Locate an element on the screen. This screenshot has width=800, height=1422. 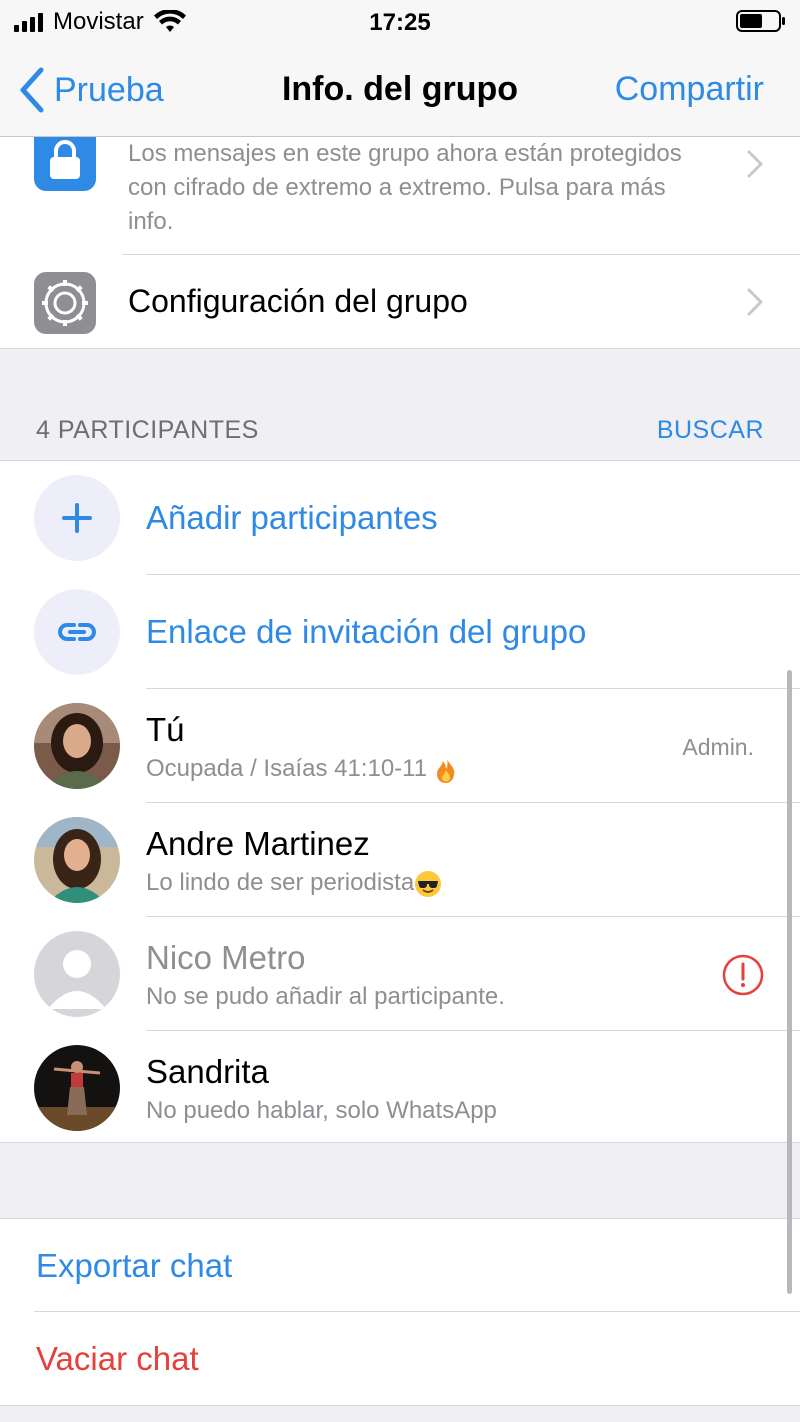
navigation-bar: Prueba Info. del grupo Compartir is located at coordinates (400, 90).